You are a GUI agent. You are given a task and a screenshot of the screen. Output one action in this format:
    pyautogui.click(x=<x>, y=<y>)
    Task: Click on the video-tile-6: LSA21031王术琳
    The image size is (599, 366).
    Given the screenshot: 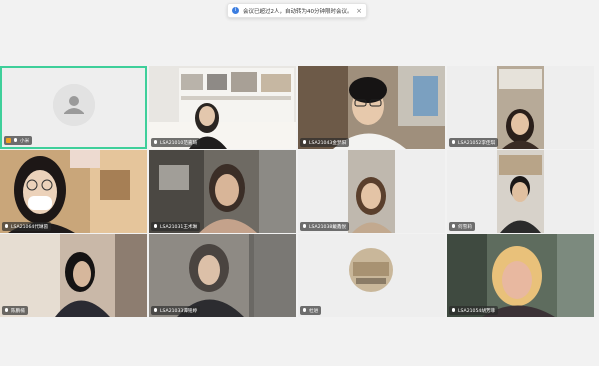 What is the action you would take?
    pyautogui.click(x=222, y=191)
    